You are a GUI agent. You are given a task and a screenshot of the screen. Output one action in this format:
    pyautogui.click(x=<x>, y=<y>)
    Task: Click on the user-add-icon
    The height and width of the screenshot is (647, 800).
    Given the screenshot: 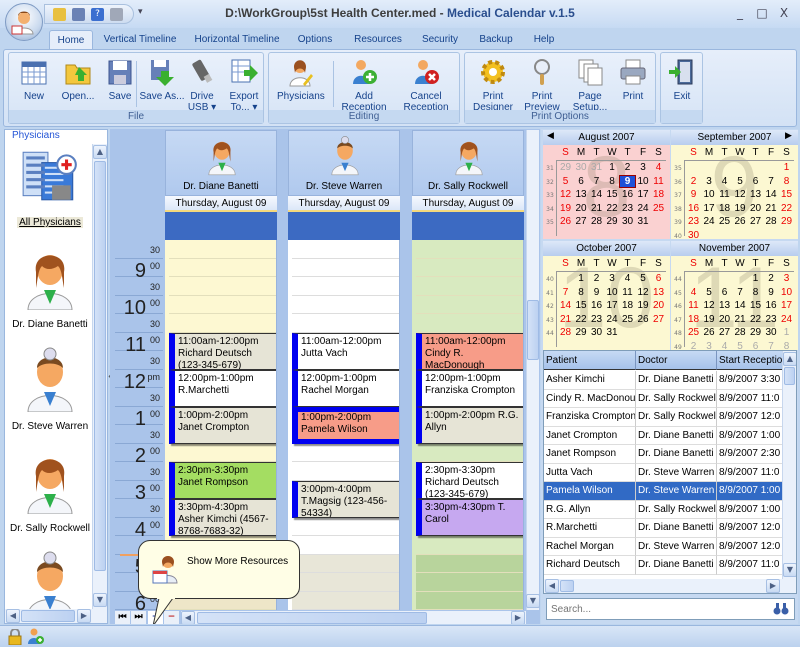 What is the action you would take?
    pyautogui.click(x=36, y=636)
    